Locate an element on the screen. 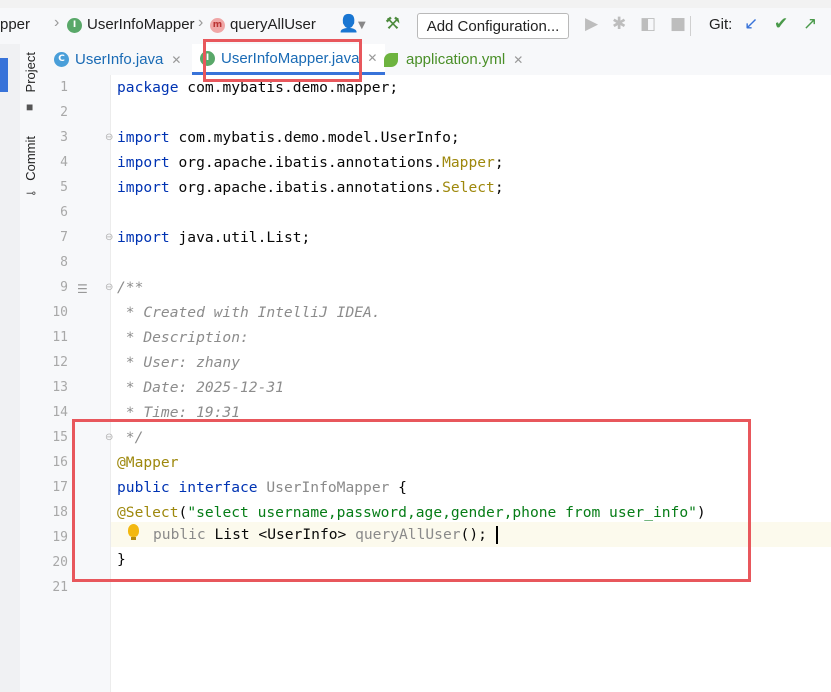 This screenshot has height=692, width=831. line-number: 13 is located at coordinates (60, 387).